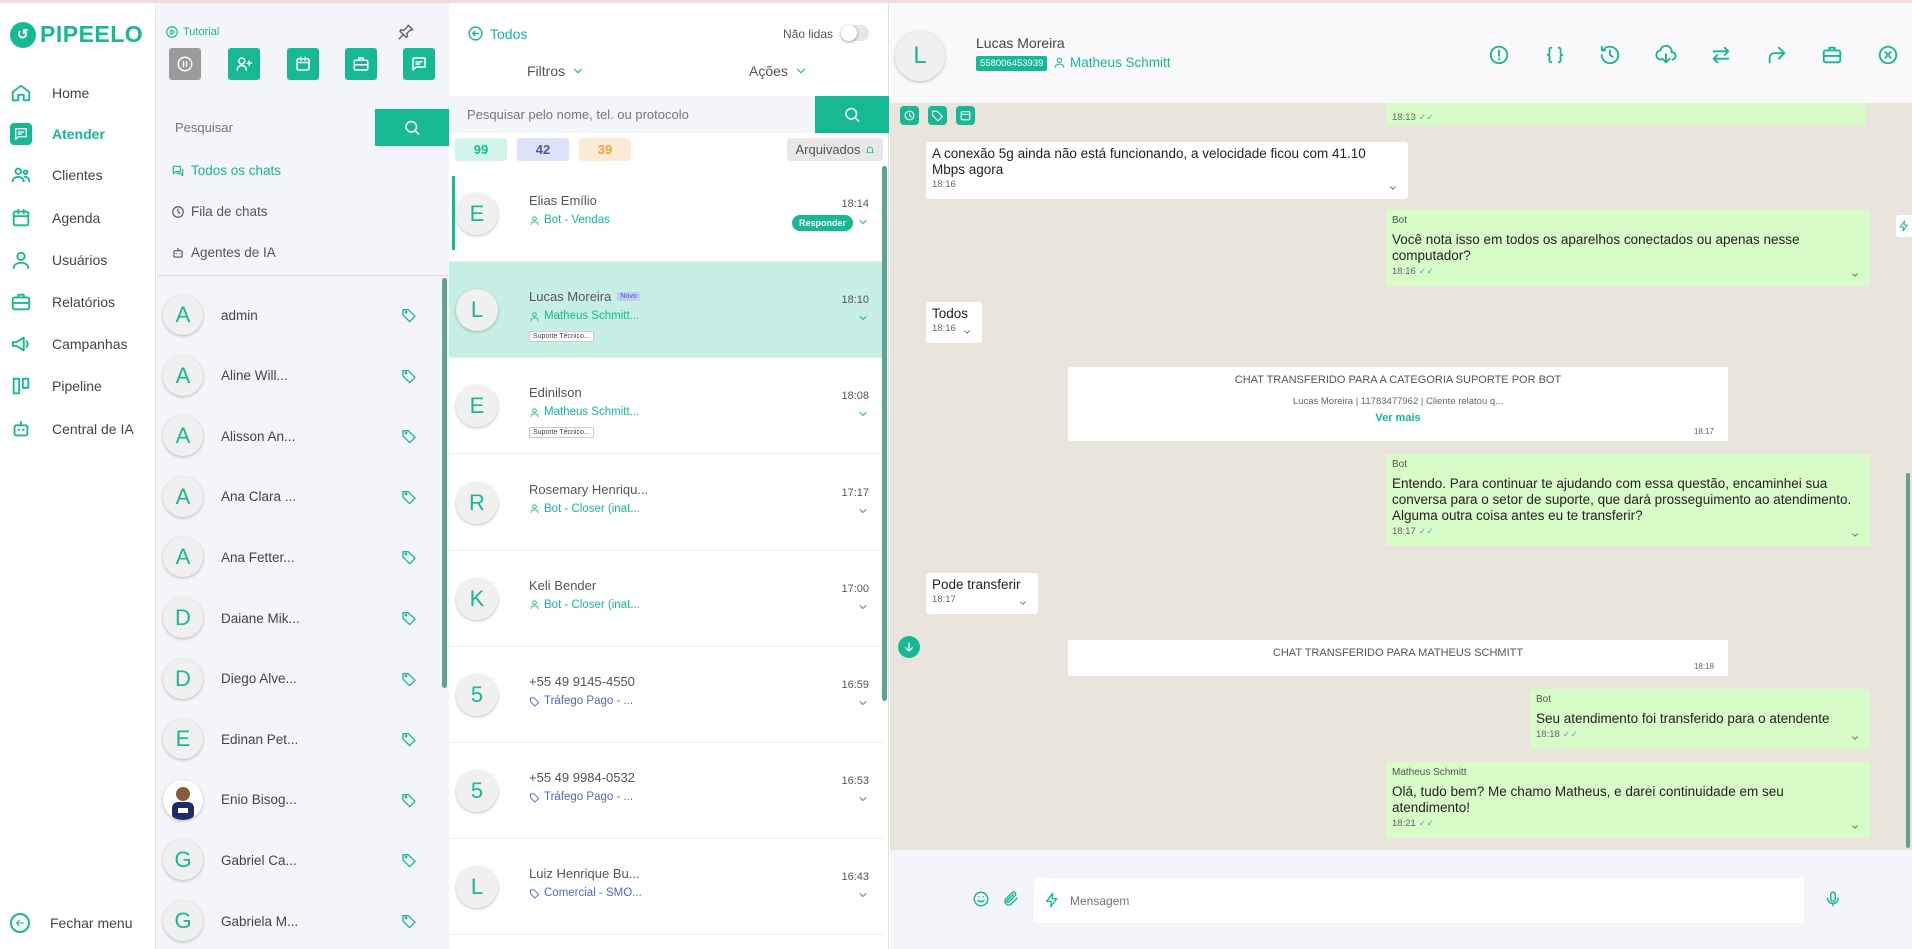 This screenshot has width=1912, height=949. I want to click on message-bubble: Todos 18:16, so click(954, 322).